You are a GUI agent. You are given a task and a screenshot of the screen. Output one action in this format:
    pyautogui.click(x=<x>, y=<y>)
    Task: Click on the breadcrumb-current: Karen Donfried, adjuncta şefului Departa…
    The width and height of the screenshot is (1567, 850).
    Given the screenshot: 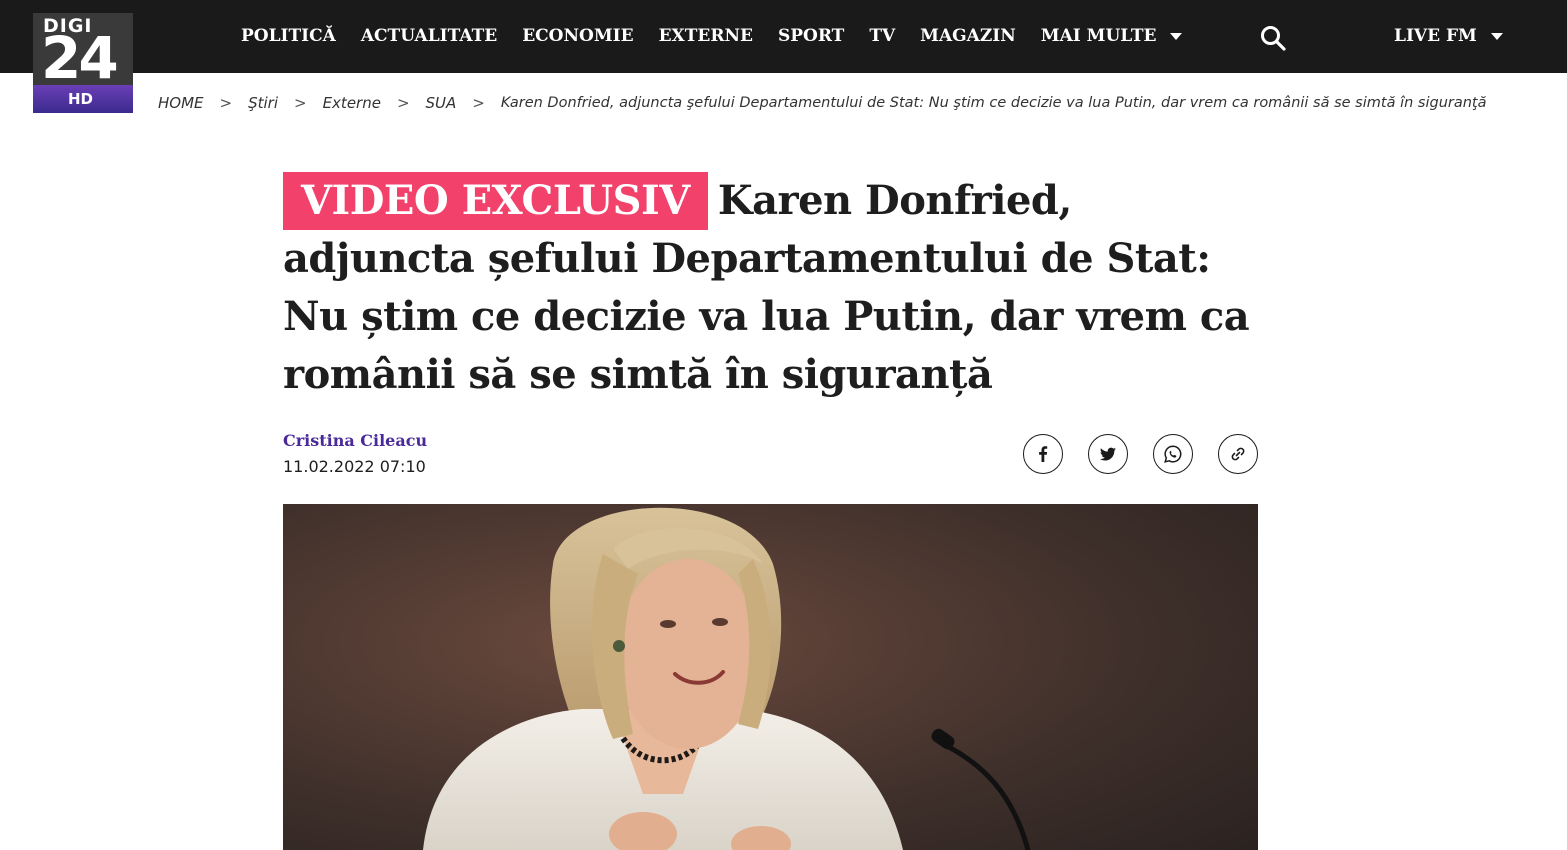 What is the action you would take?
    pyautogui.click(x=993, y=103)
    